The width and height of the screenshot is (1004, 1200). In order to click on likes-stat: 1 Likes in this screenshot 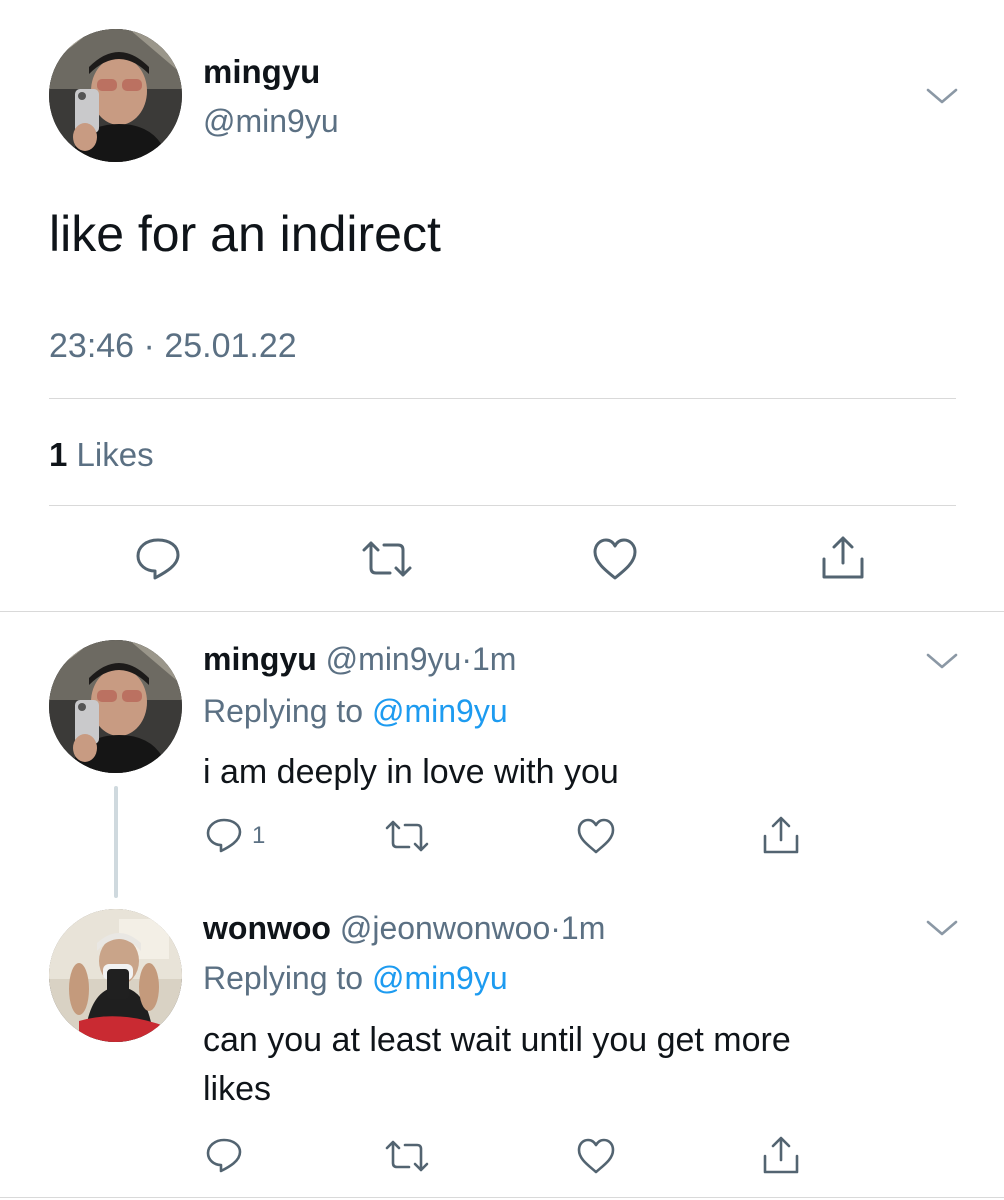, I will do `click(101, 455)`.